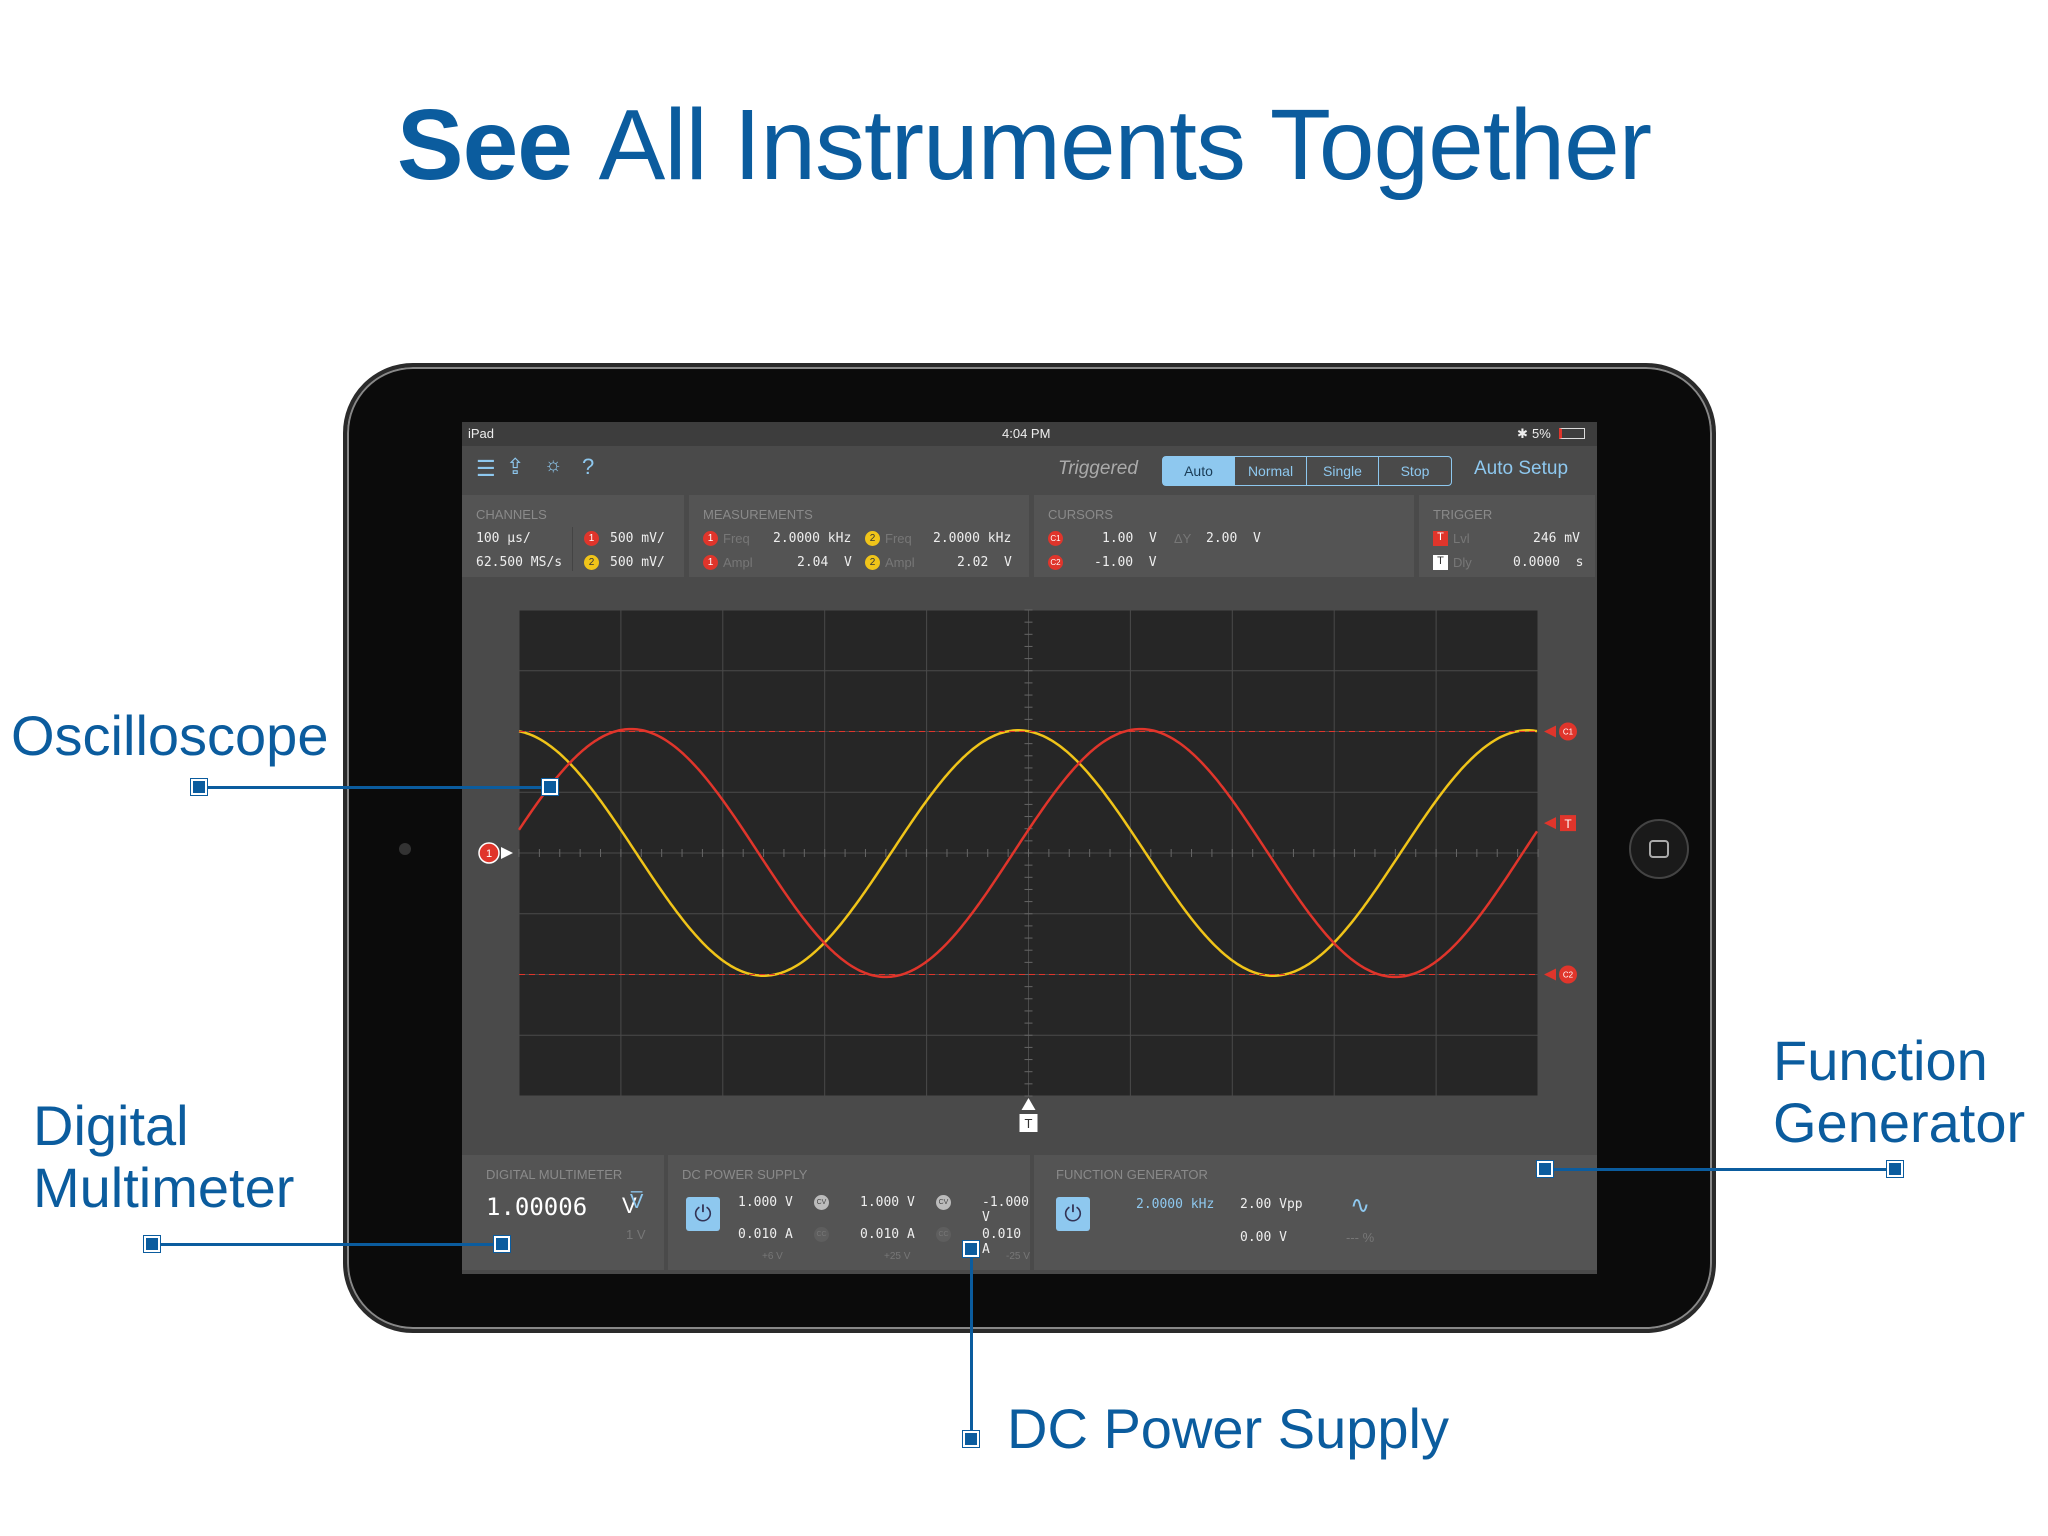  Describe the element at coordinates (636, 1234) in the screenshot. I see `dmm-range: 1 V` at that location.